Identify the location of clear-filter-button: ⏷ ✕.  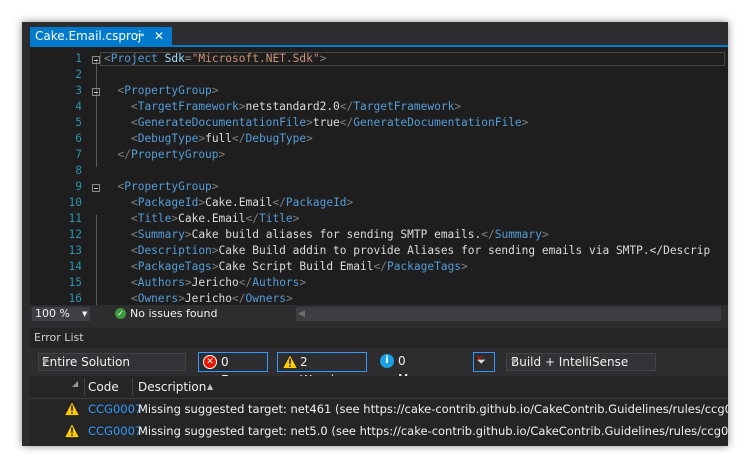
(484, 362).